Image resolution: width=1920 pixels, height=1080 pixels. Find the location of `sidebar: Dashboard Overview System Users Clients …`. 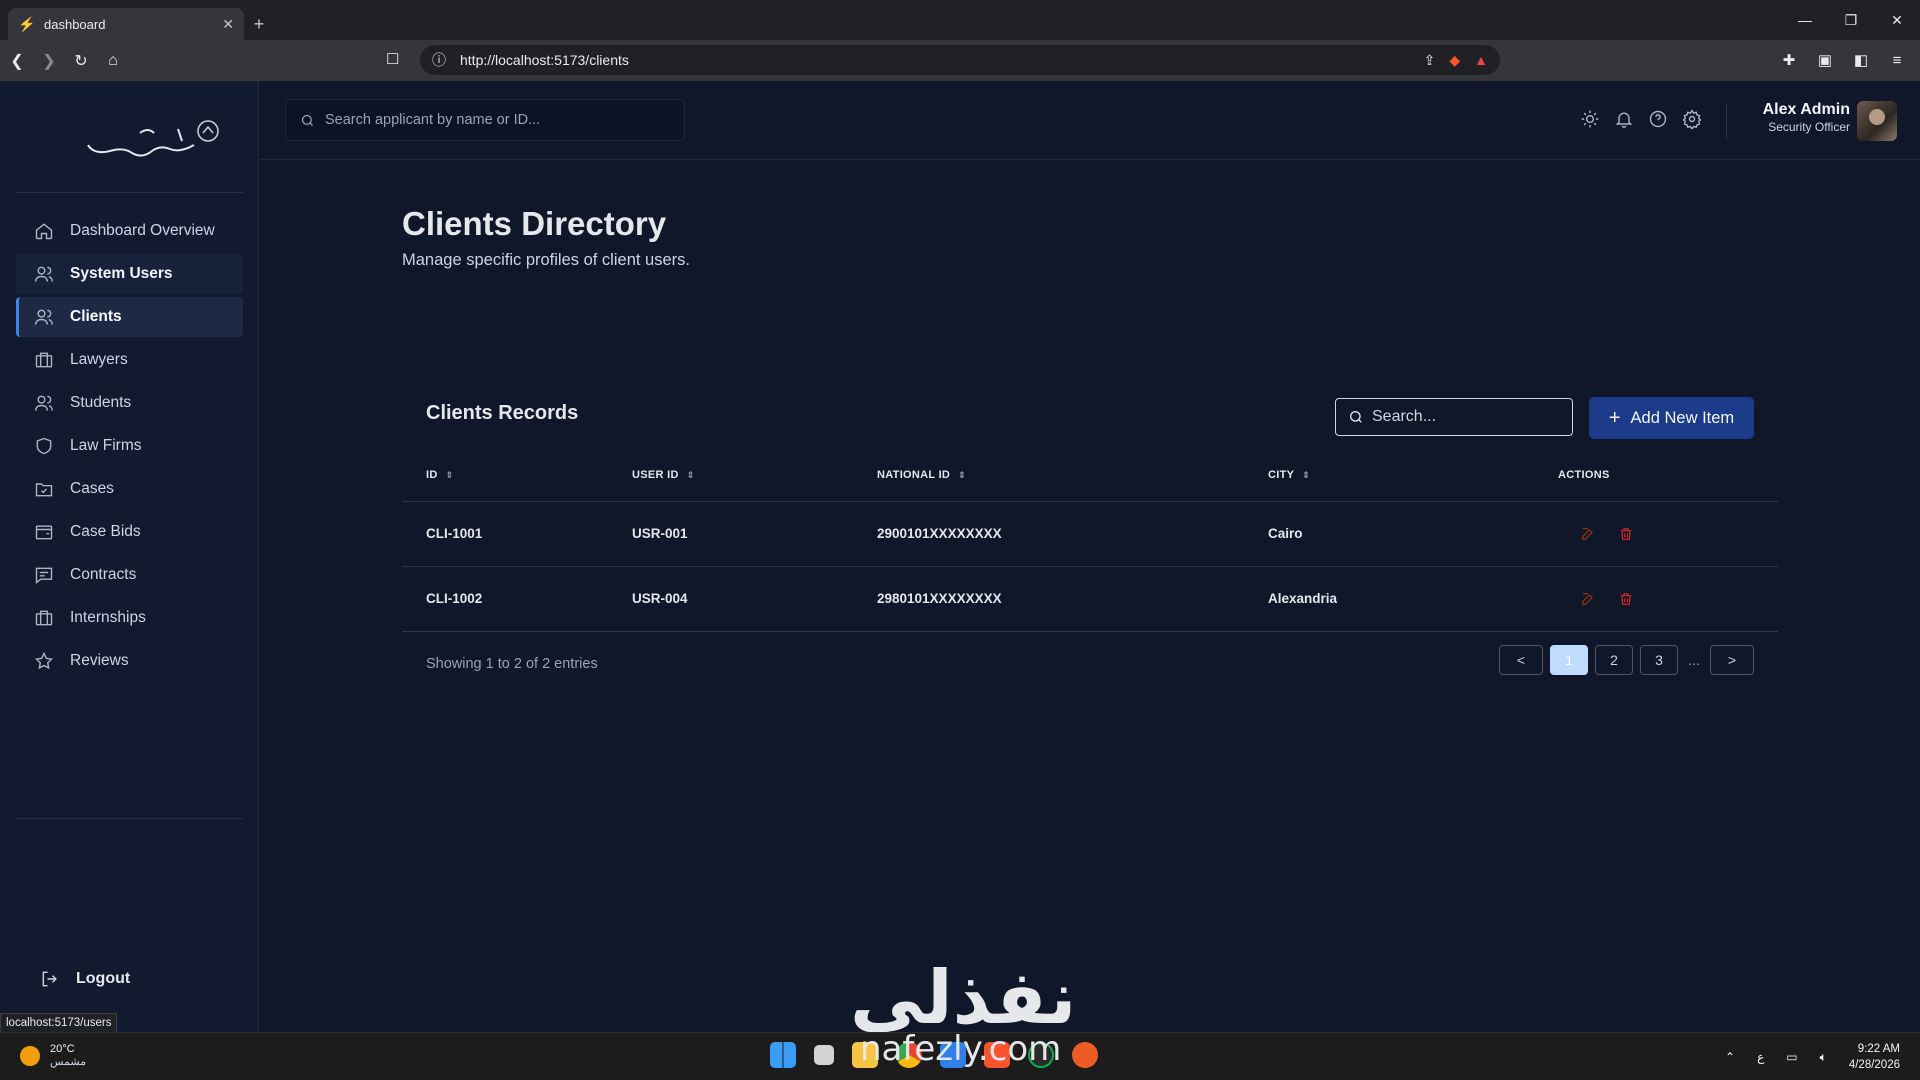

sidebar: Dashboard Overview System Users Clients … is located at coordinates (129, 556).